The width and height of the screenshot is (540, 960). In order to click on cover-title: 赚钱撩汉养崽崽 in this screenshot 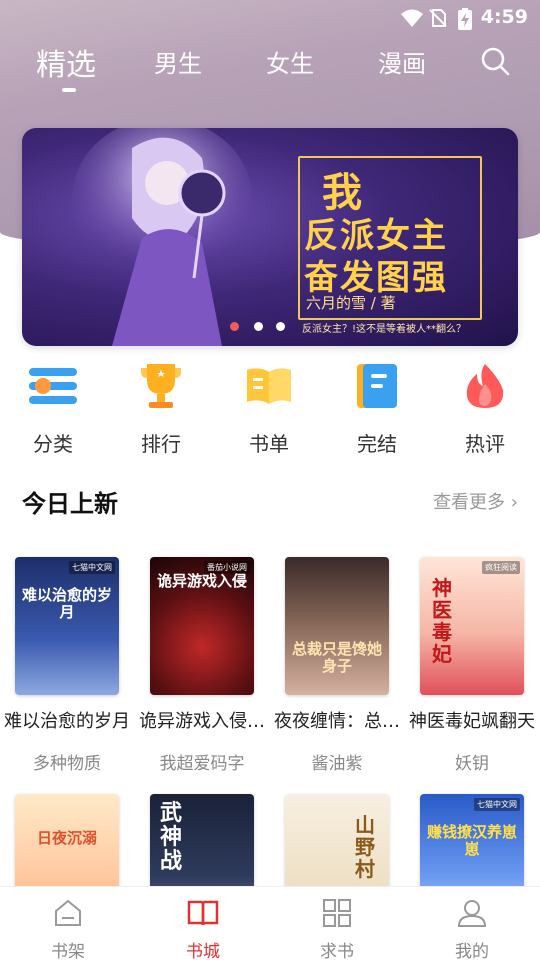, I will do `click(471, 840)`.